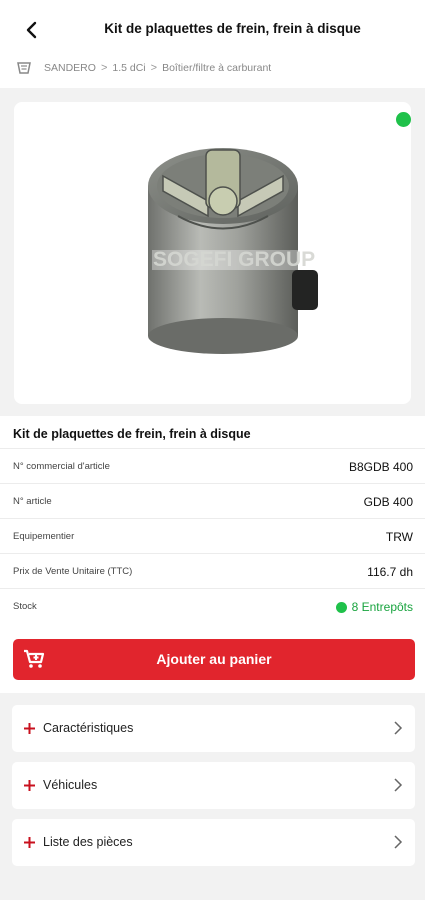 The image size is (425, 900). I want to click on spec-label: N° article, so click(32, 501).